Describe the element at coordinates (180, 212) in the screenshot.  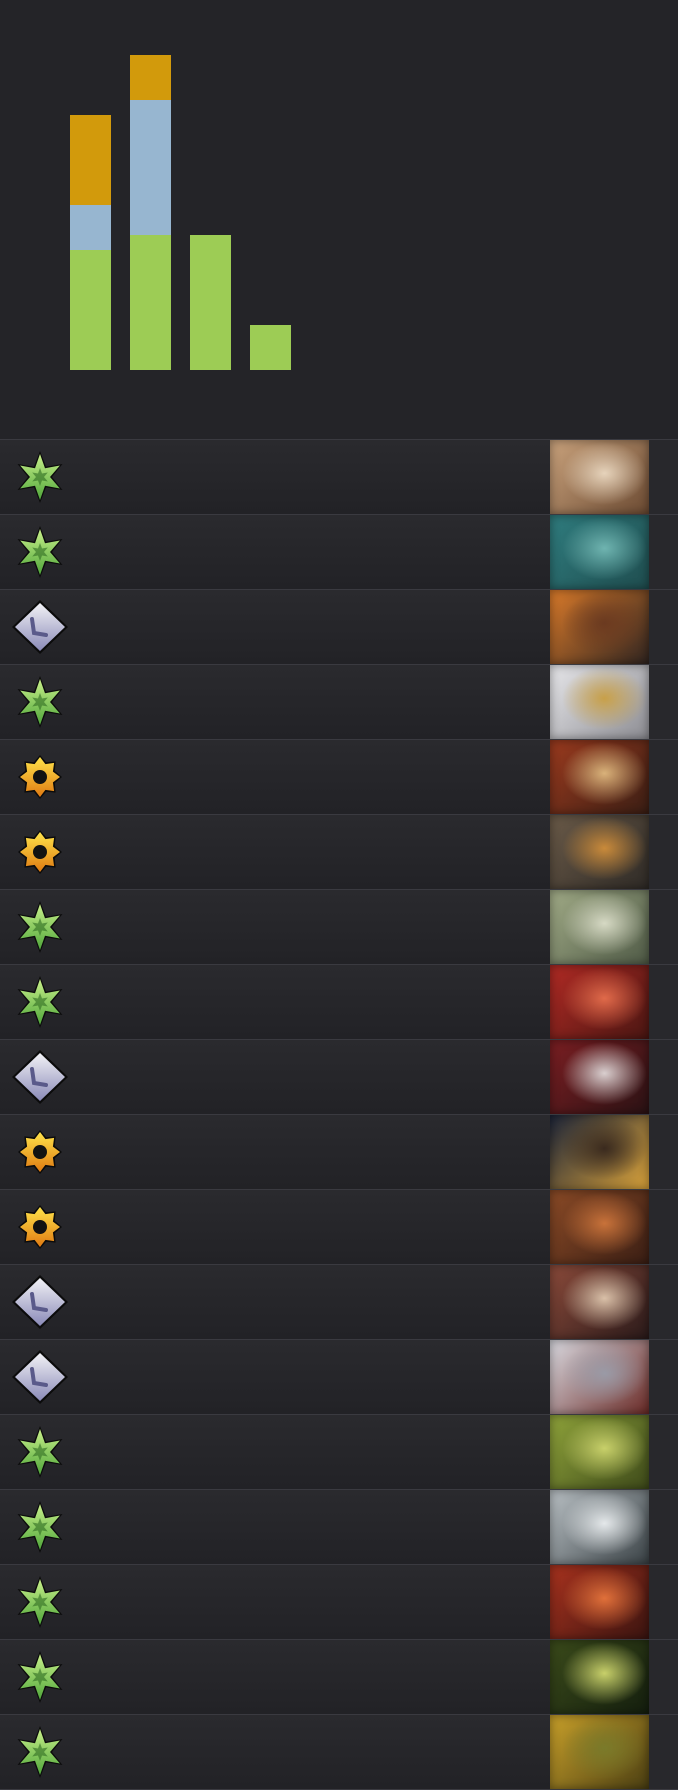
I see `rarity-chart` at that location.